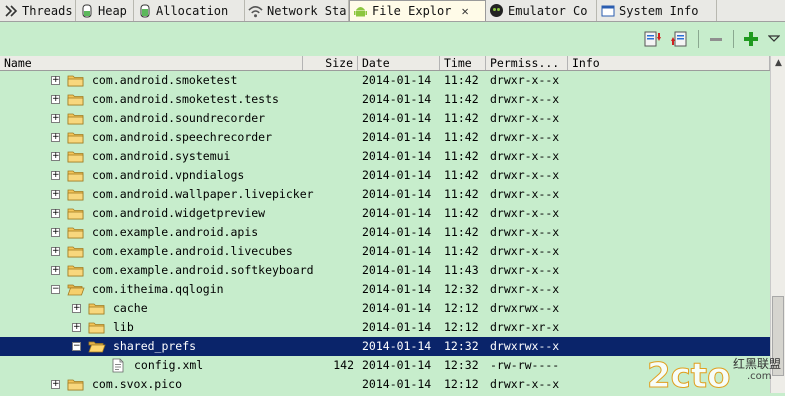 The image size is (785, 396). I want to click on view-menu-icon, so click(774, 38).